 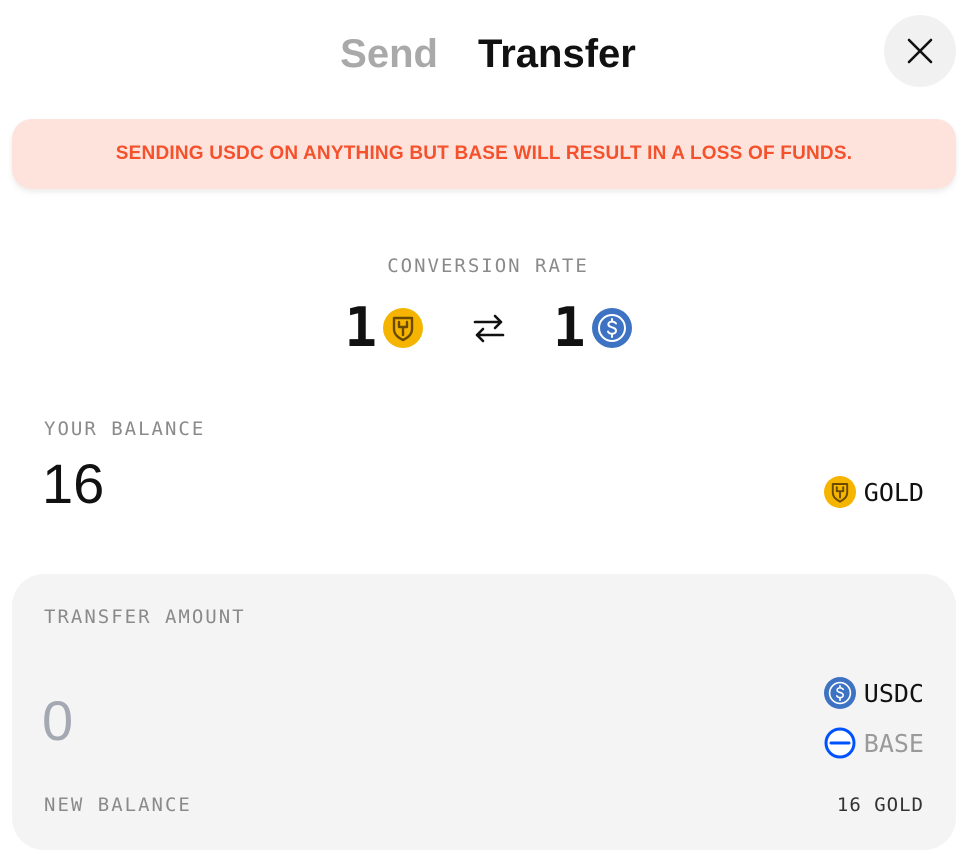 What do you see at coordinates (488, 266) in the screenshot?
I see `conversion-rate-label: CONVERSION RATE` at bounding box center [488, 266].